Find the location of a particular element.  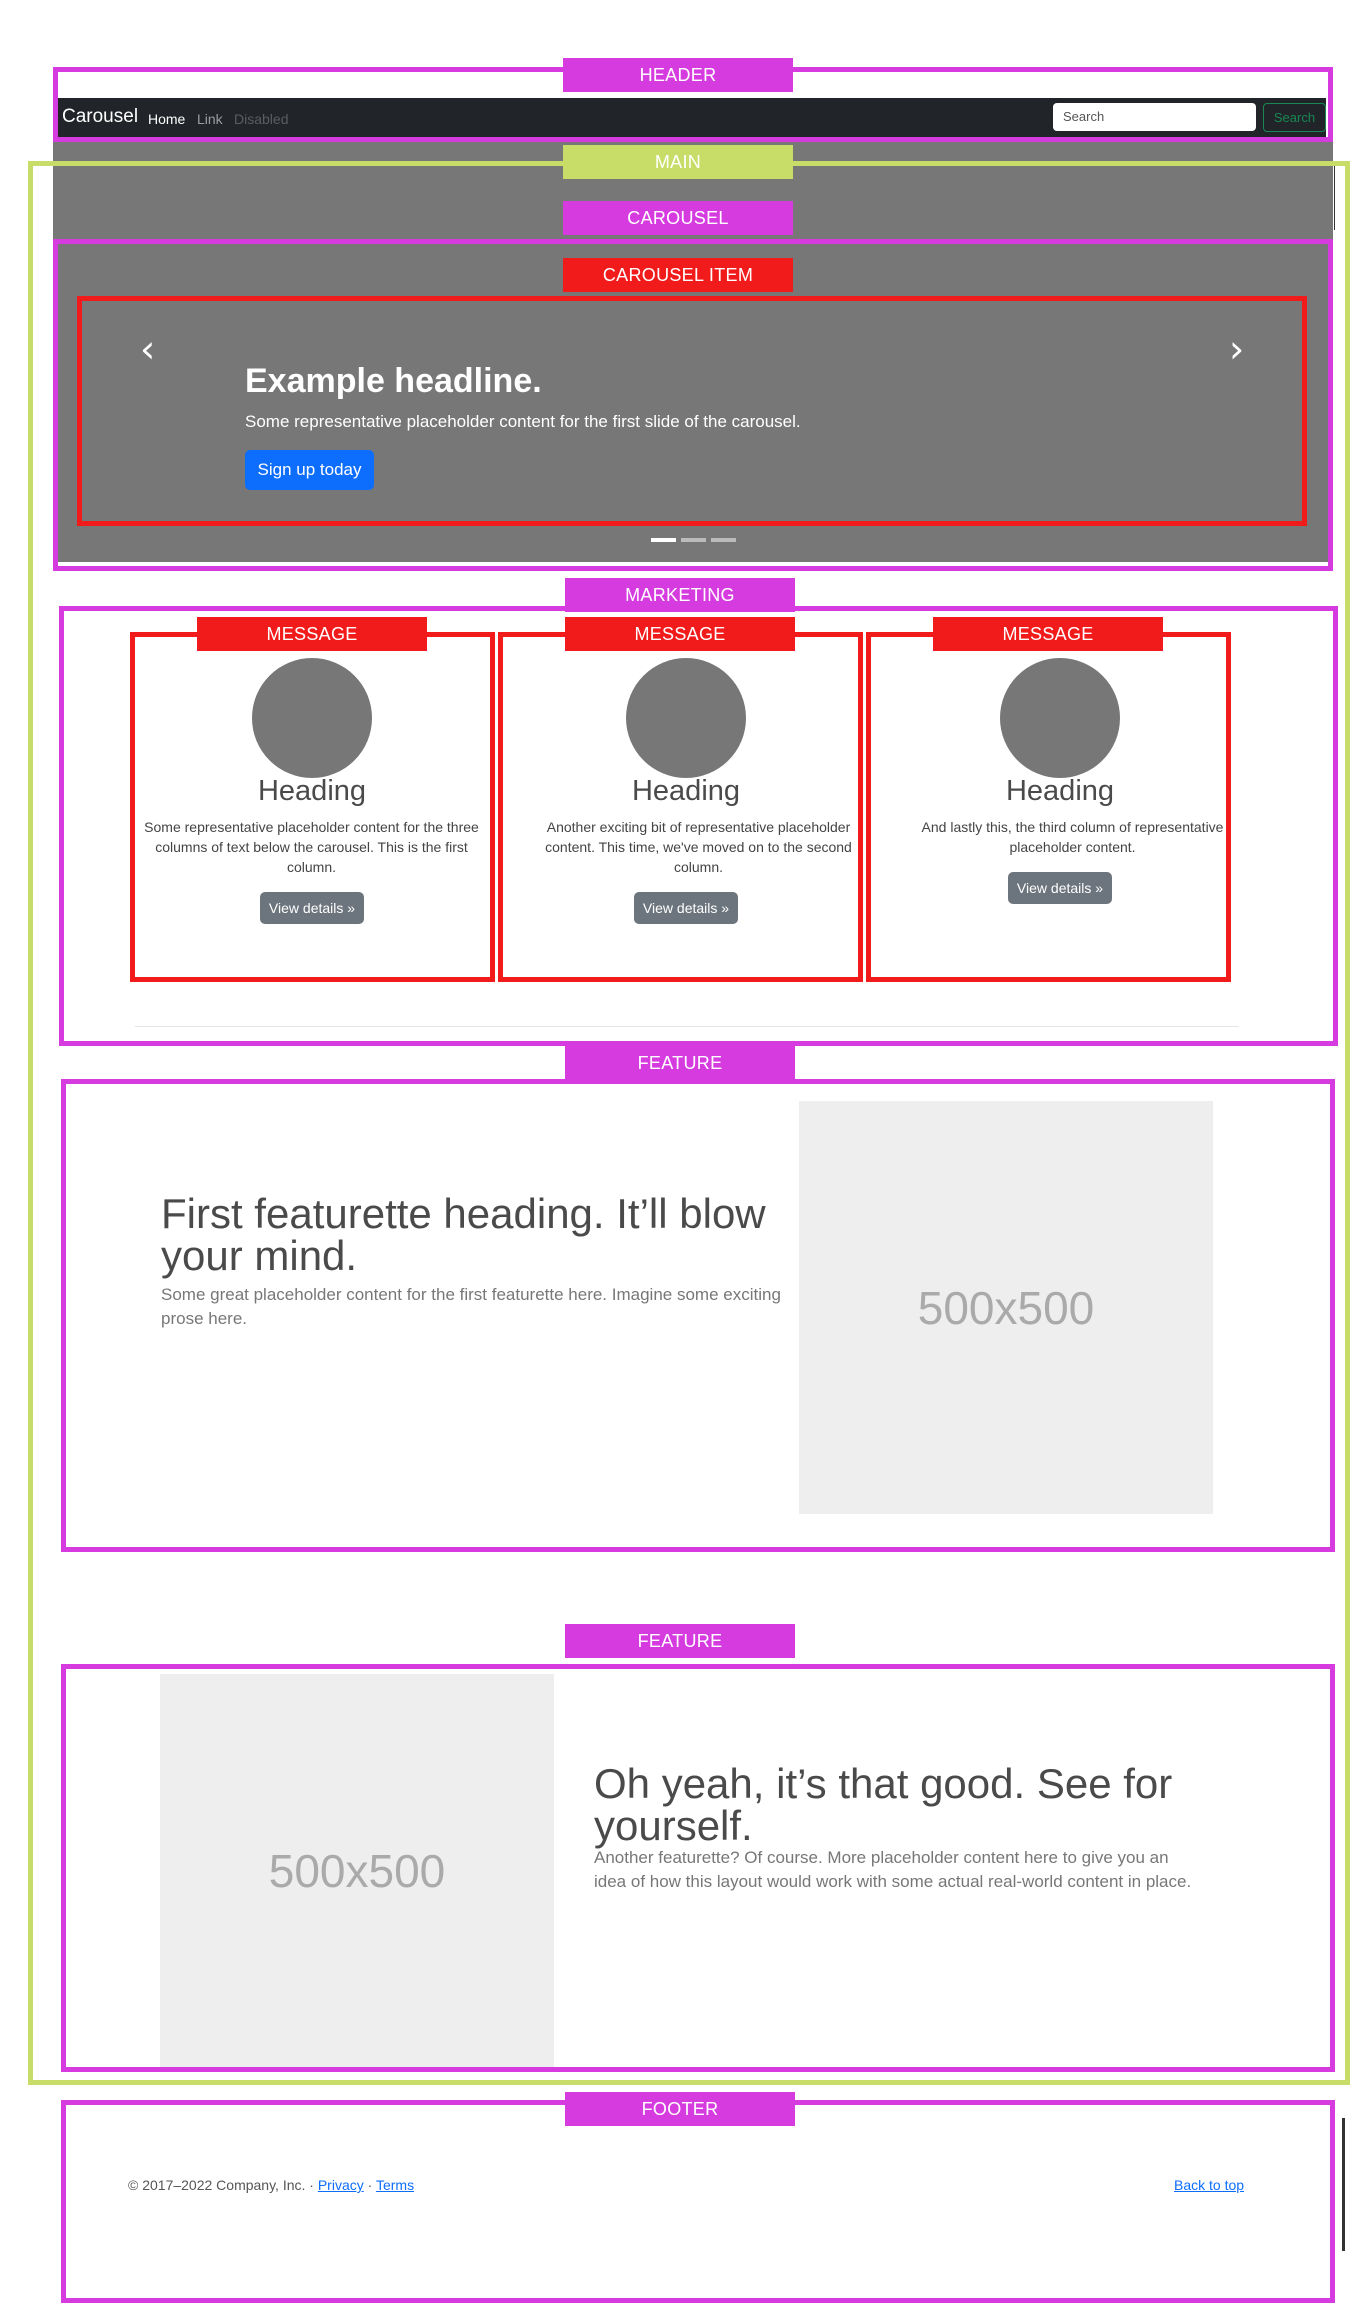

carousel-item-frame is located at coordinates (692, 411).